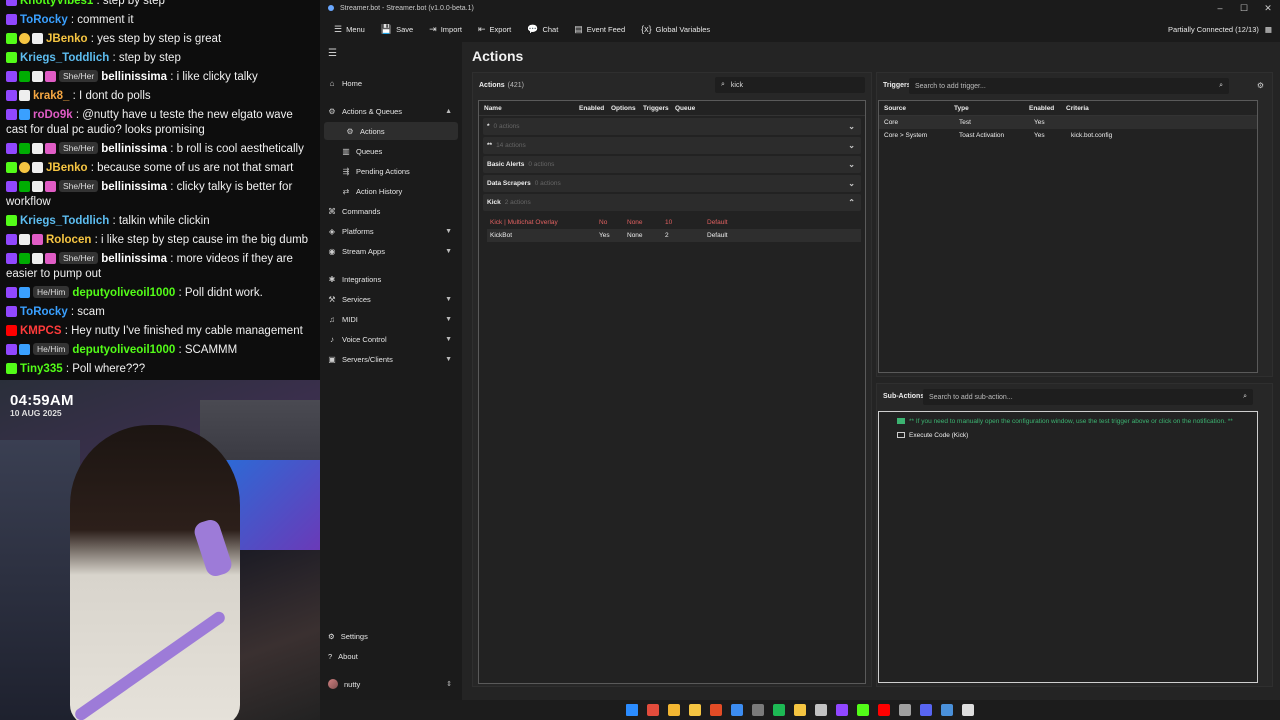 This screenshot has height=720, width=1280. What do you see at coordinates (391, 211) in the screenshot?
I see `sidebar-item-commands: ⌘ Commands` at bounding box center [391, 211].